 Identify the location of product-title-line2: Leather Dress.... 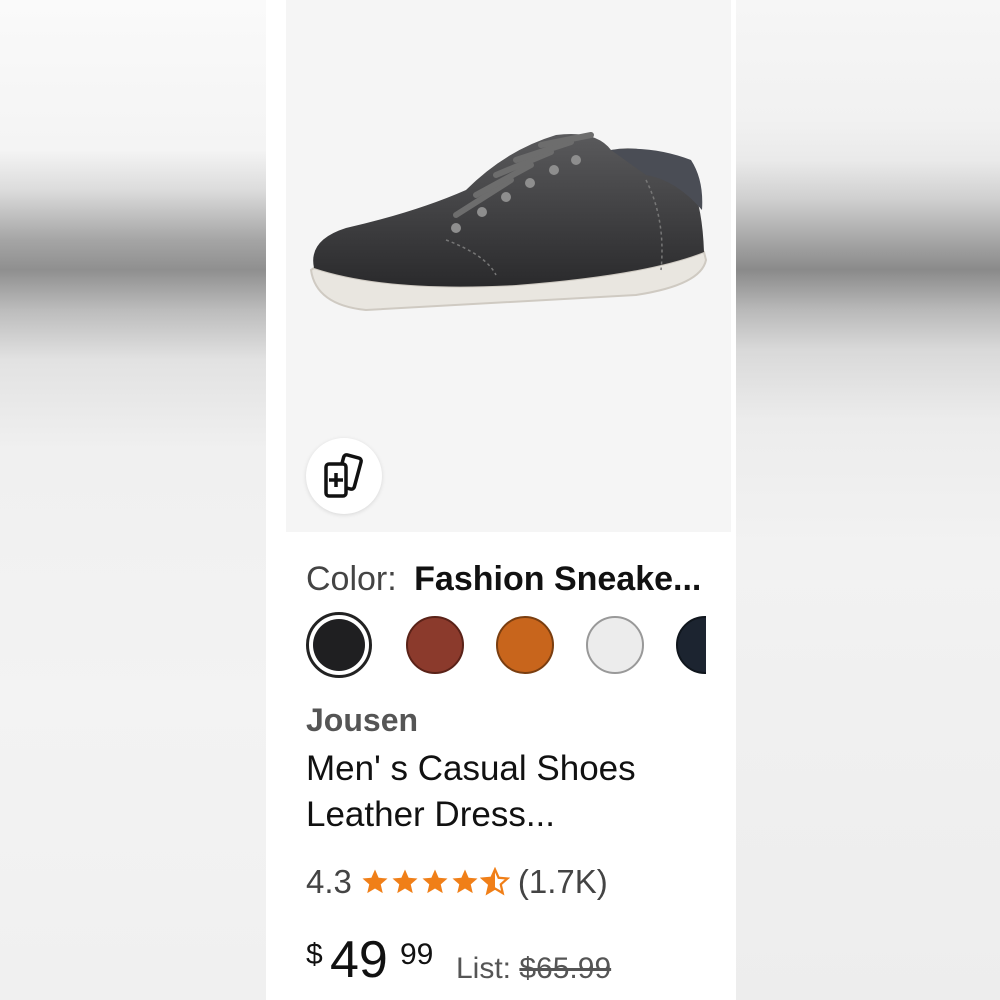
(430, 814).